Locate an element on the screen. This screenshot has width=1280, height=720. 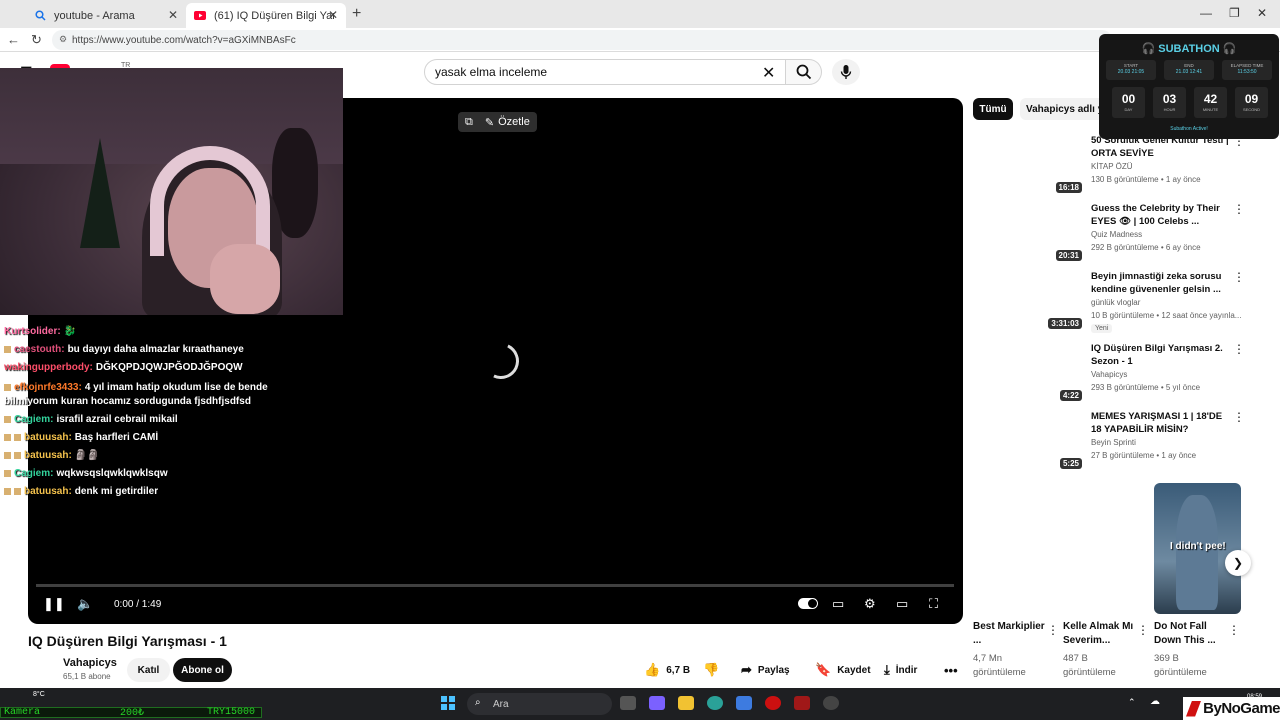
maximize-icon: ❐ is located at coordinates (1234, 13).